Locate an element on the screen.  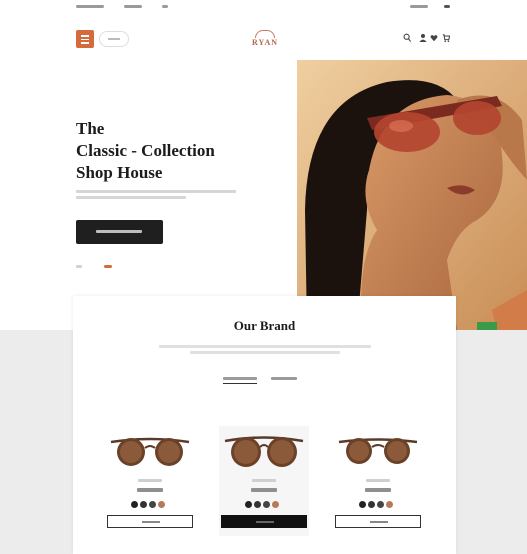
hero-heading: The Classic - Collection Shop House is located at coordinates (176, 151).